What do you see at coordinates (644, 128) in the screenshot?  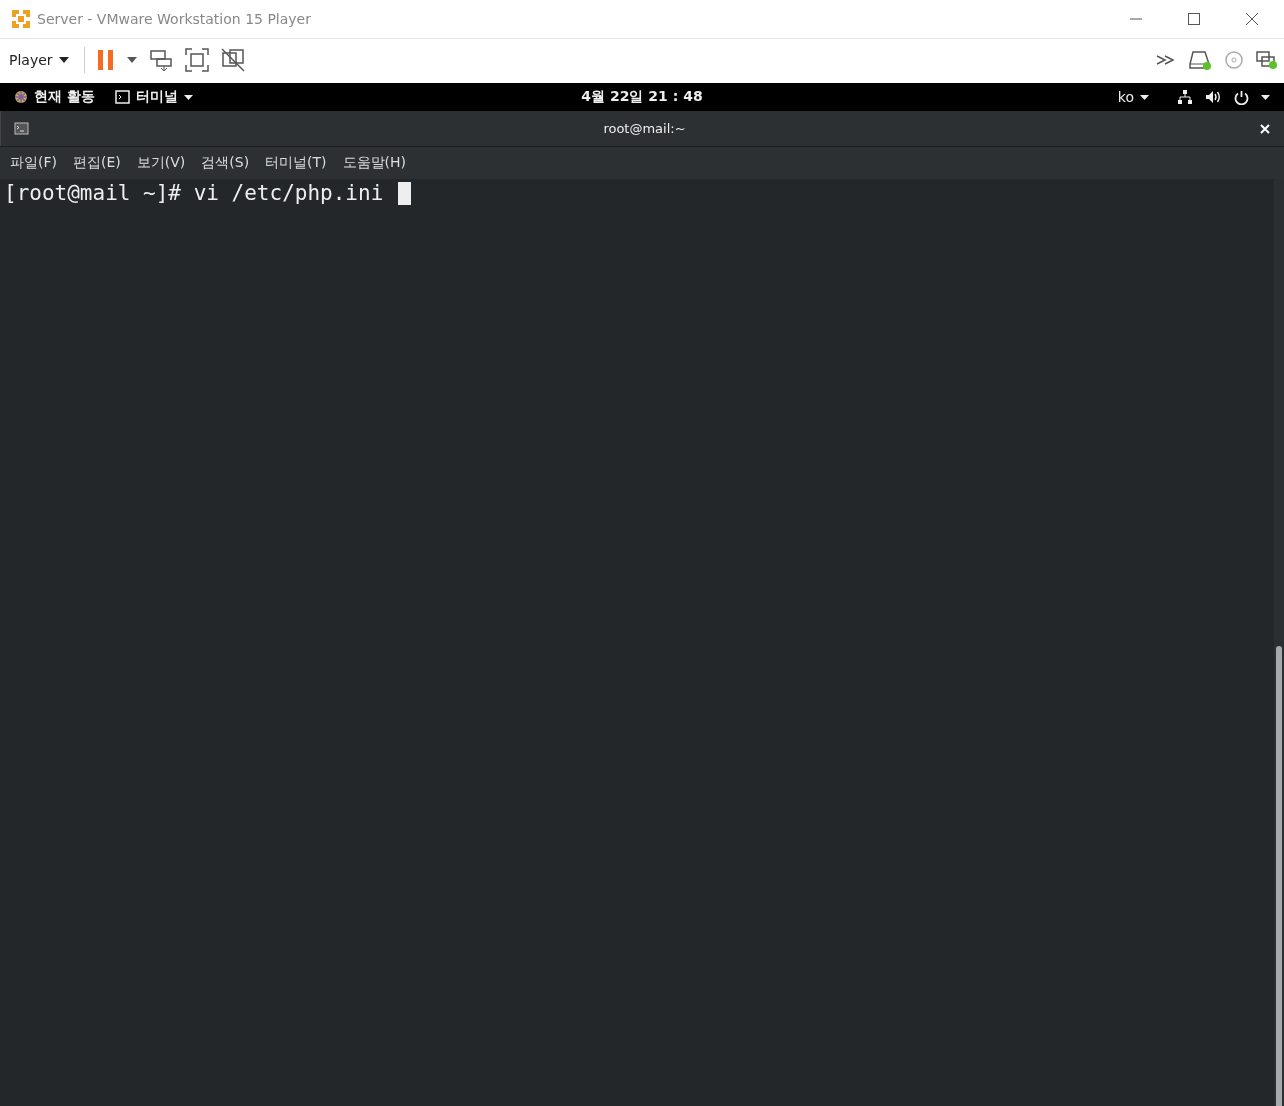 I see `terminal-title: root@mail:~` at bounding box center [644, 128].